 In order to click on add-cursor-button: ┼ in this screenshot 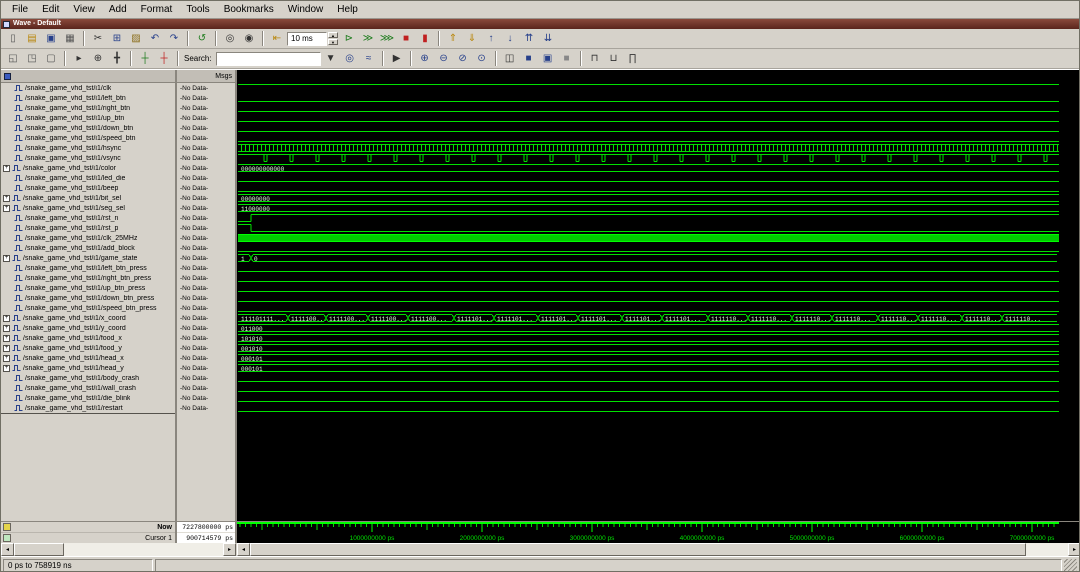, I will do `click(145, 58)`.